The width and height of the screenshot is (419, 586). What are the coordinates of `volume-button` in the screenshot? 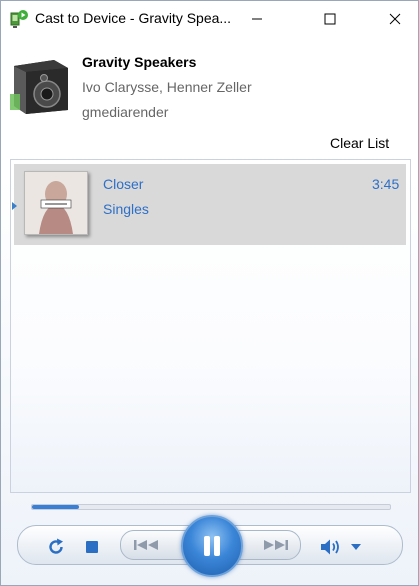 It's located at (332, 547).